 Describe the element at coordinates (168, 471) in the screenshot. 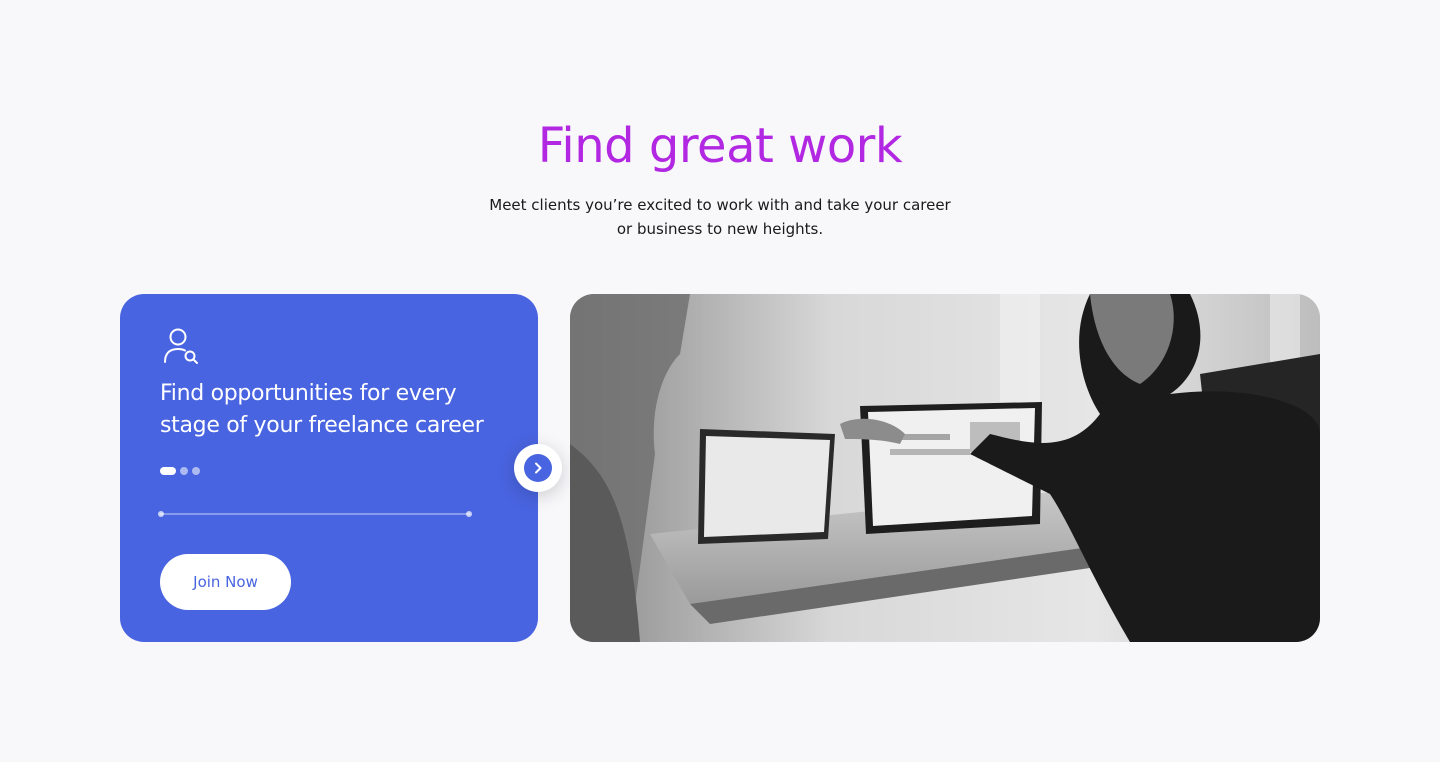

I see `slide-dot-active` at that location.